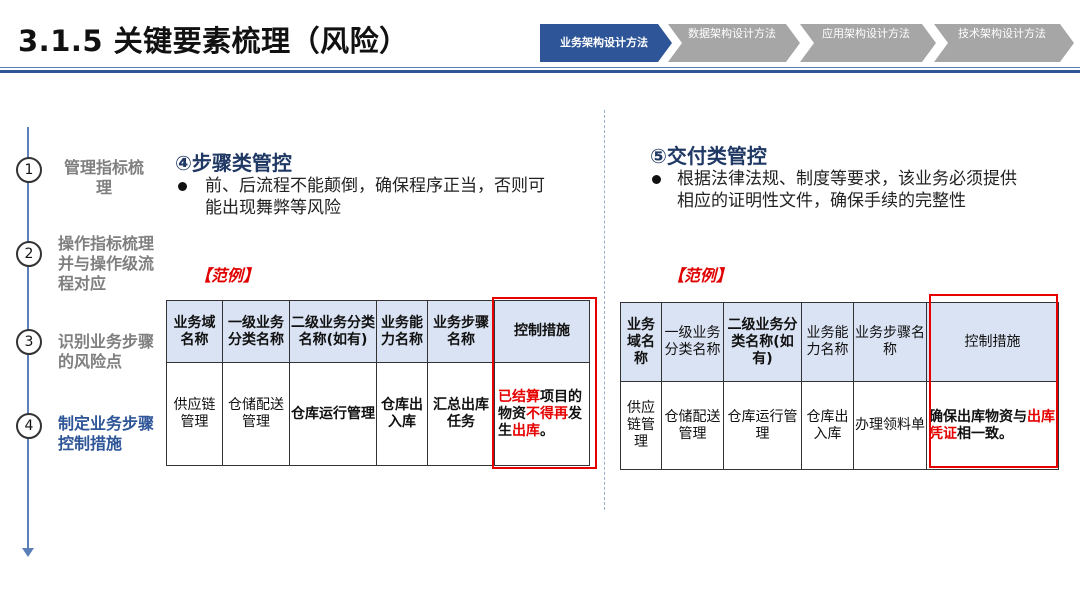 Image resolution: width=1080 pixels, height=608 pixels. What do you see at coordinates (103, 177) in the screenshot?
I see `step-label-1: 管理指标梳理` at bounding box center [103, 177].